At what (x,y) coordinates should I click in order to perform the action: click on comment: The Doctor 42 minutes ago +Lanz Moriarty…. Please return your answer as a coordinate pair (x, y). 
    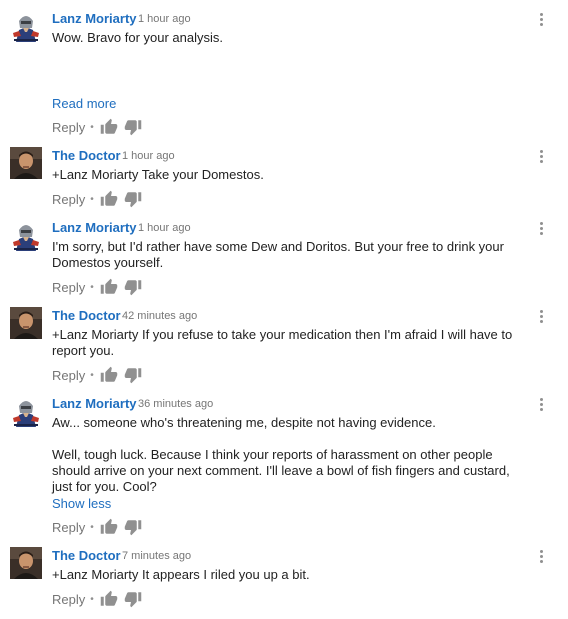
    Looking at the image, I should click on (284, 347).